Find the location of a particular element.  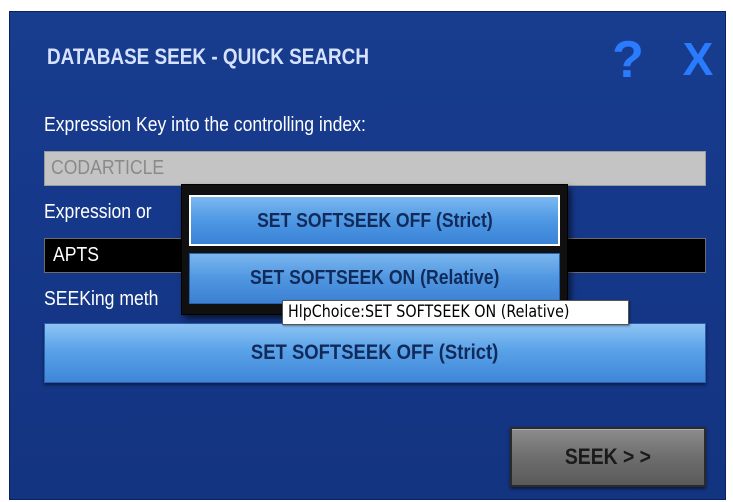

popup-option-label: SET SOFTSEEK OFF (Strict) is located at coordinates (374, 221).